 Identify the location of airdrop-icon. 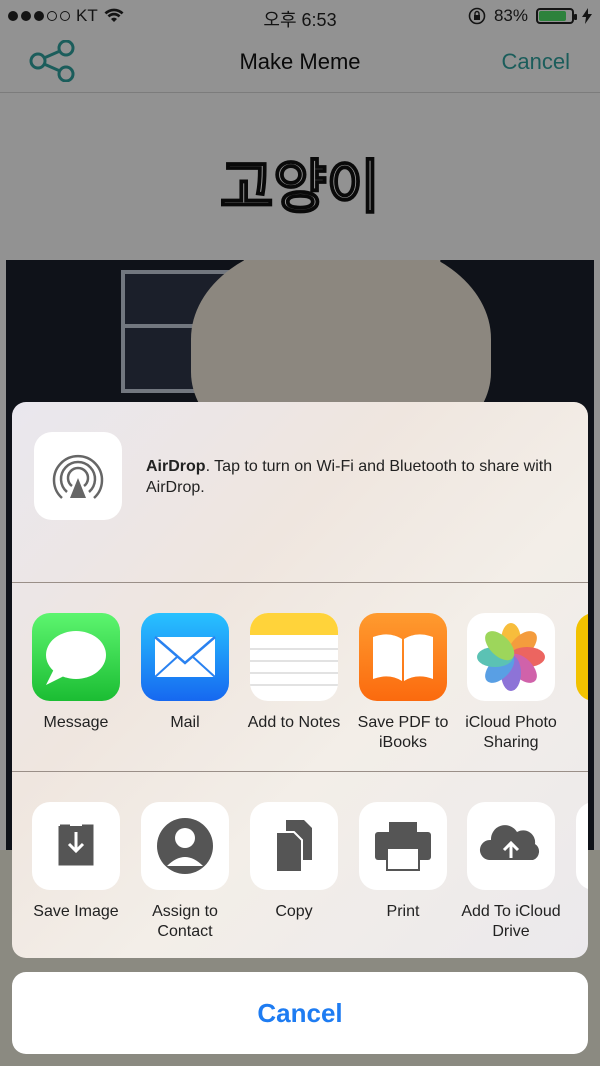
(78, 476).